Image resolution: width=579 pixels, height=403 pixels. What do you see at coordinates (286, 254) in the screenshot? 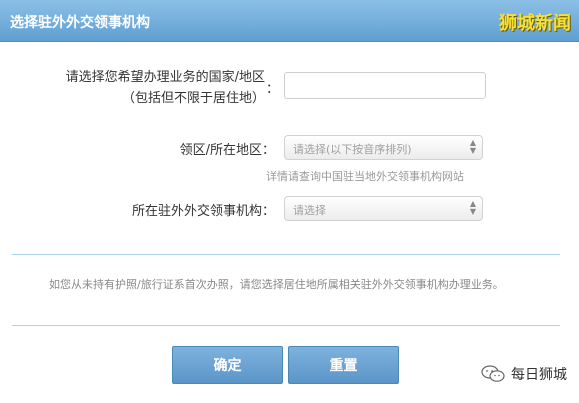
I see `divider-top` at bounding box center [286, 254].